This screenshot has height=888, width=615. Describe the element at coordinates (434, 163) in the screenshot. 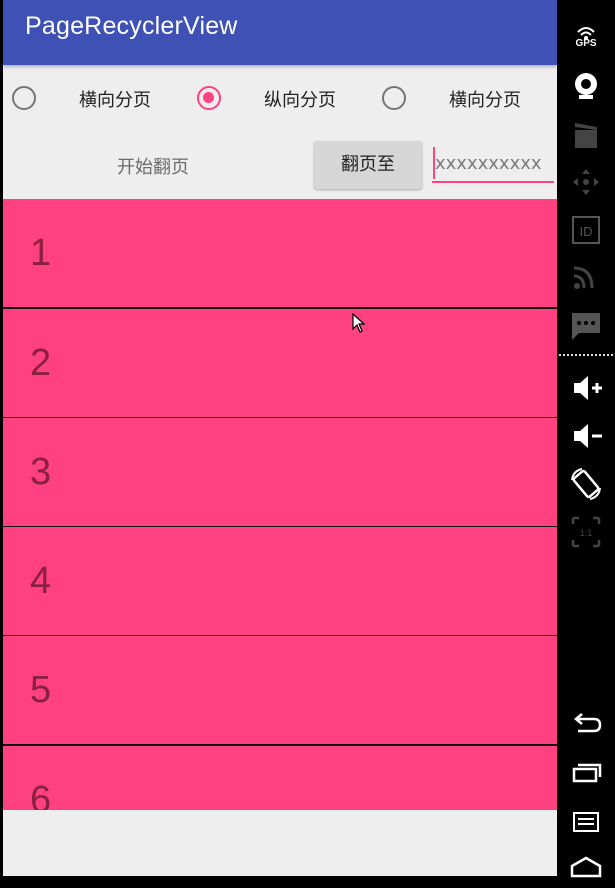

I see `text-caret` at that location.